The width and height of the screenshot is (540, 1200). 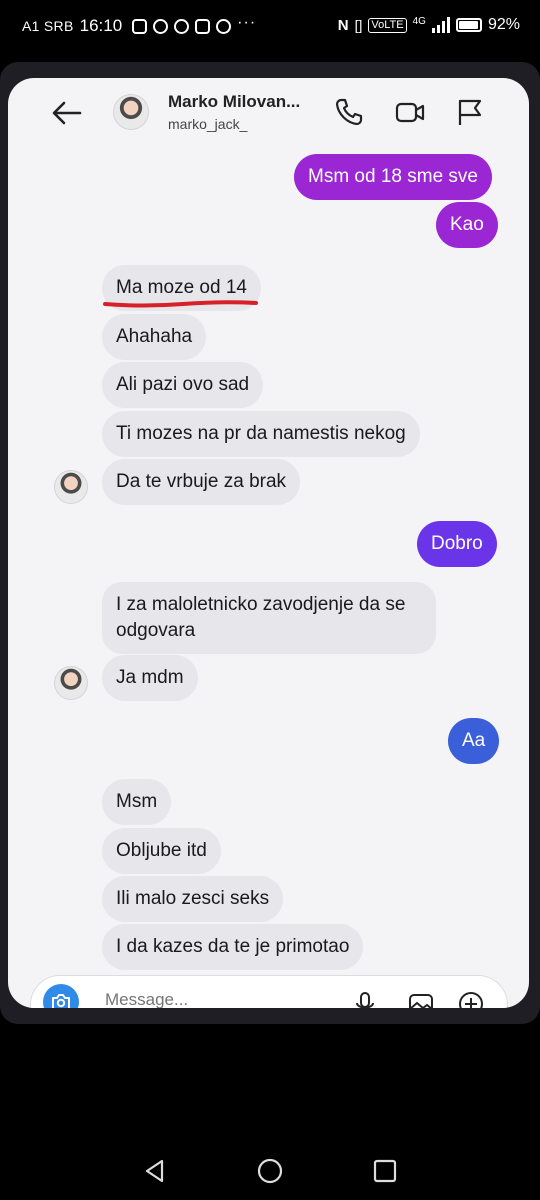 What do you see at coordinates (137, 802) in the screenshot?
I see `message-incoming: Msm` at bounding box center [137, 802].